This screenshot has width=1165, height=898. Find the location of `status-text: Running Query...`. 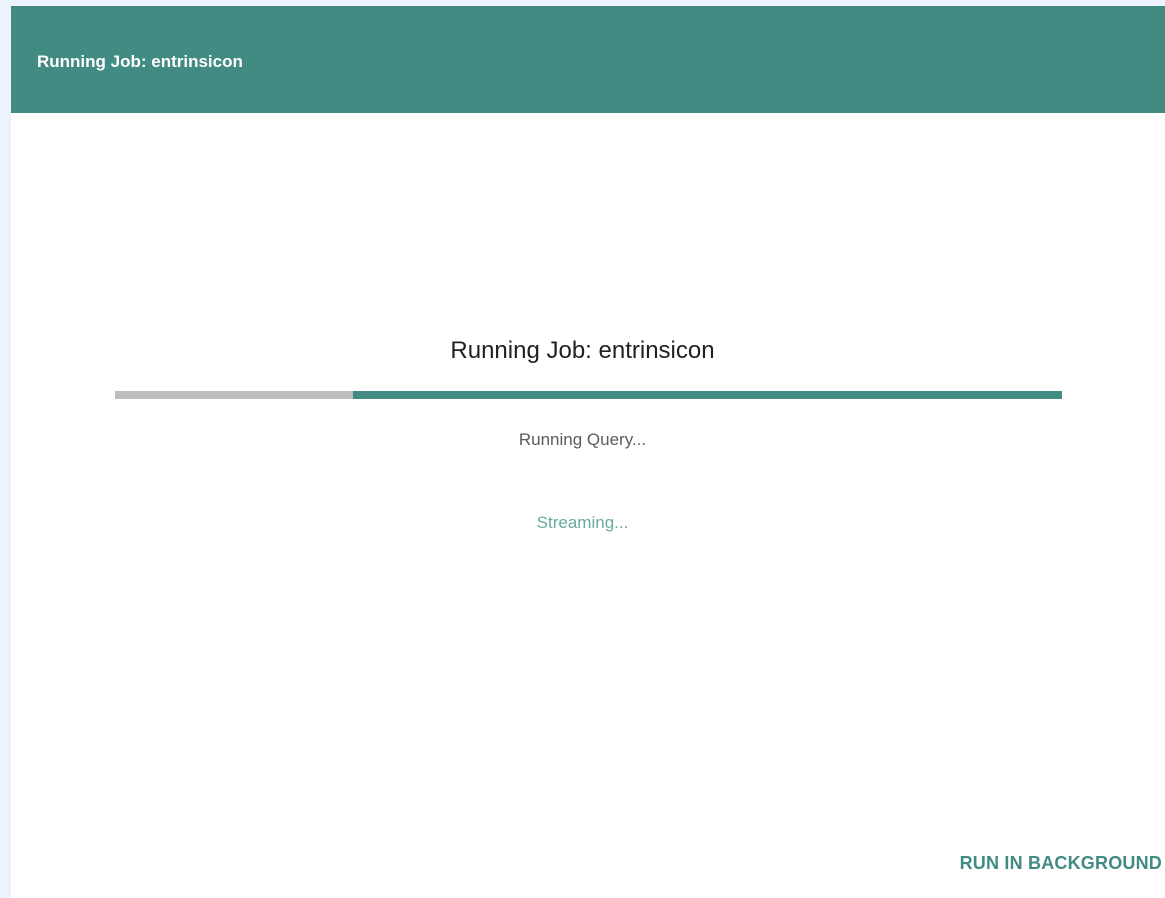

status-text: Running Query... is located at coordinates (582, 439).